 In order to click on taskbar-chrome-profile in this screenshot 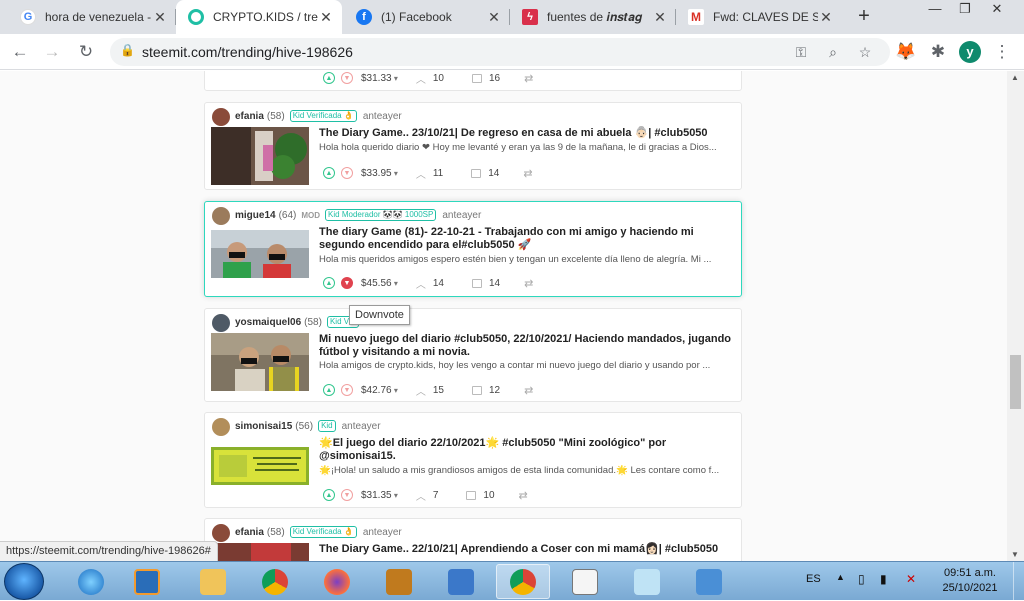, I will do `click(523, 581)`.